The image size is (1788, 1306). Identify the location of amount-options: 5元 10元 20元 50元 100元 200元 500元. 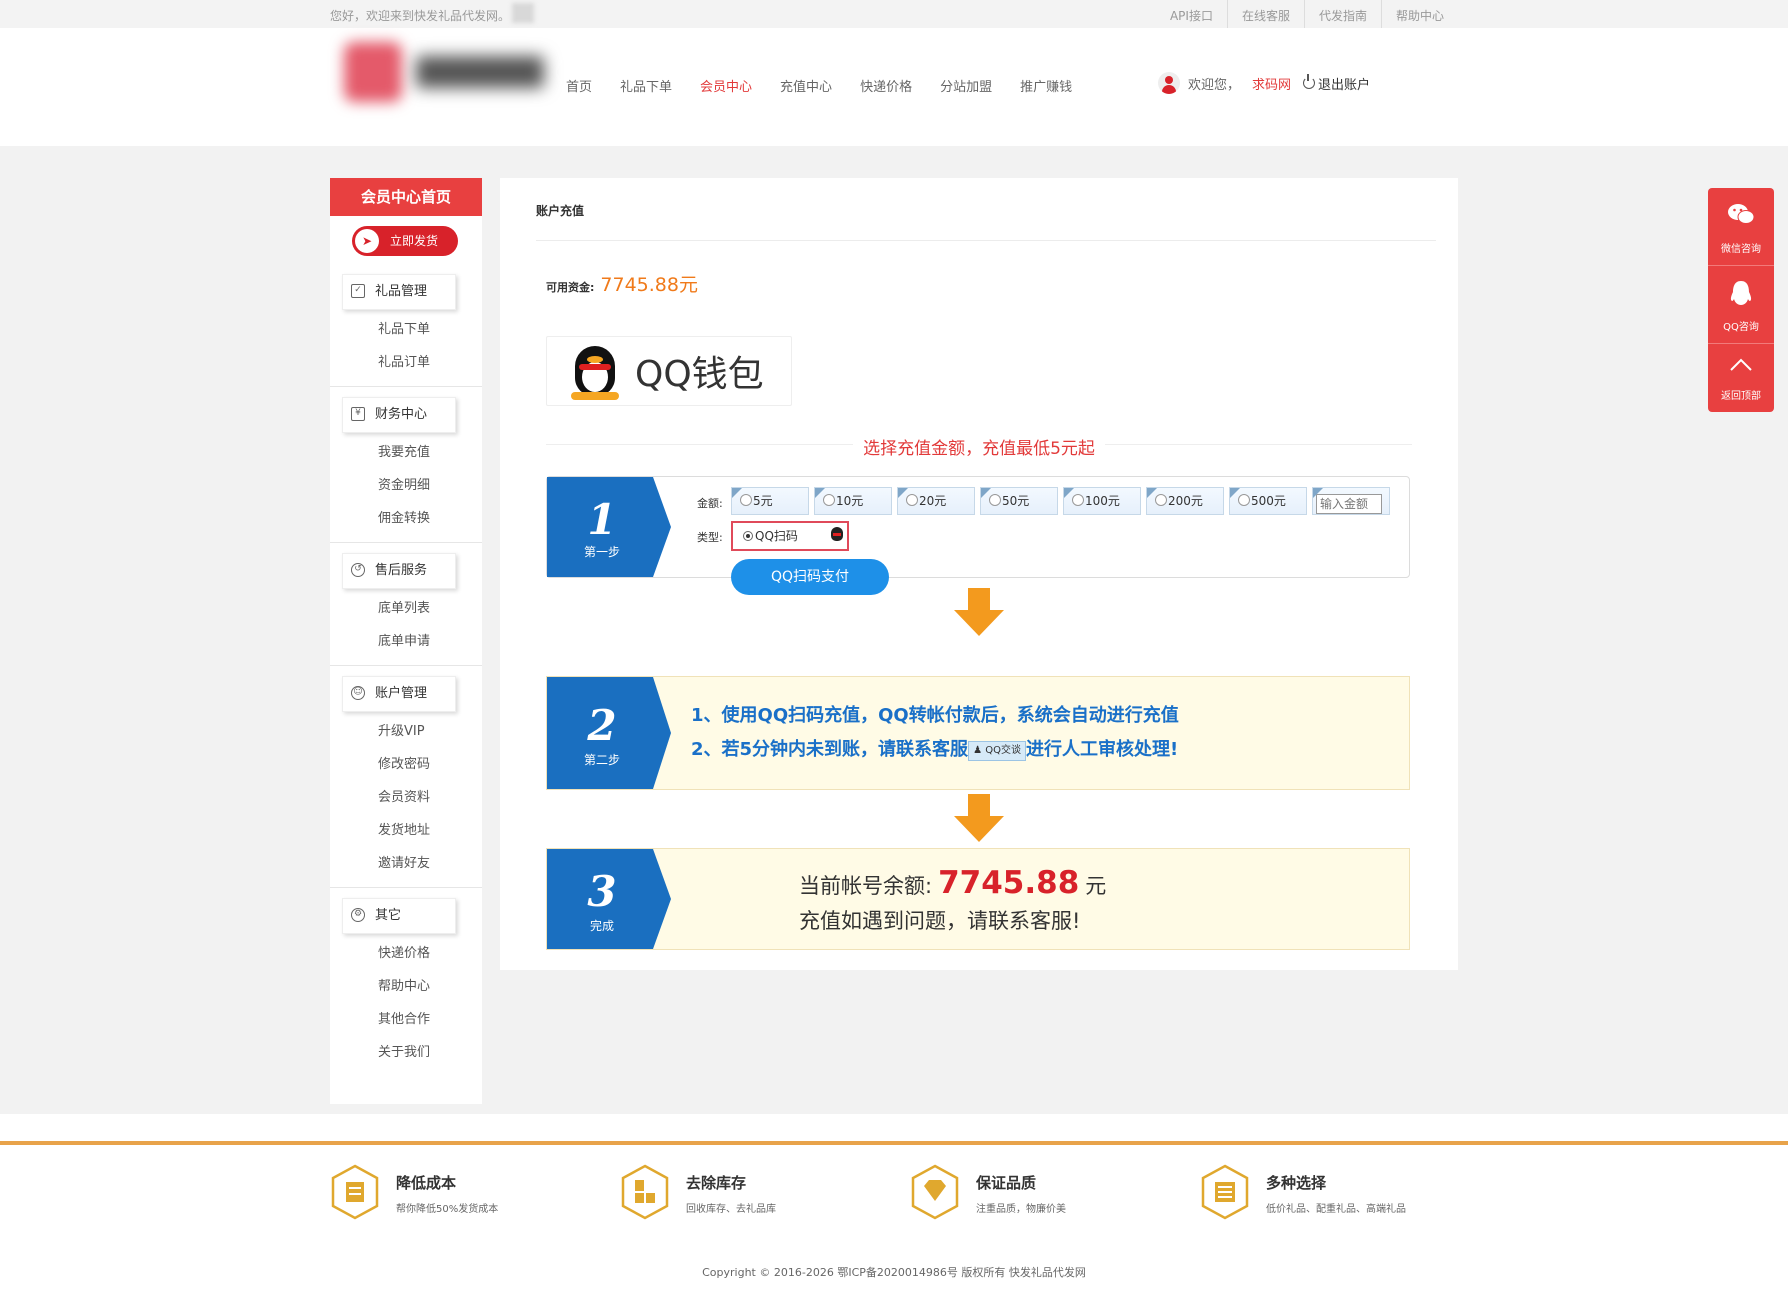
(1063, 501).